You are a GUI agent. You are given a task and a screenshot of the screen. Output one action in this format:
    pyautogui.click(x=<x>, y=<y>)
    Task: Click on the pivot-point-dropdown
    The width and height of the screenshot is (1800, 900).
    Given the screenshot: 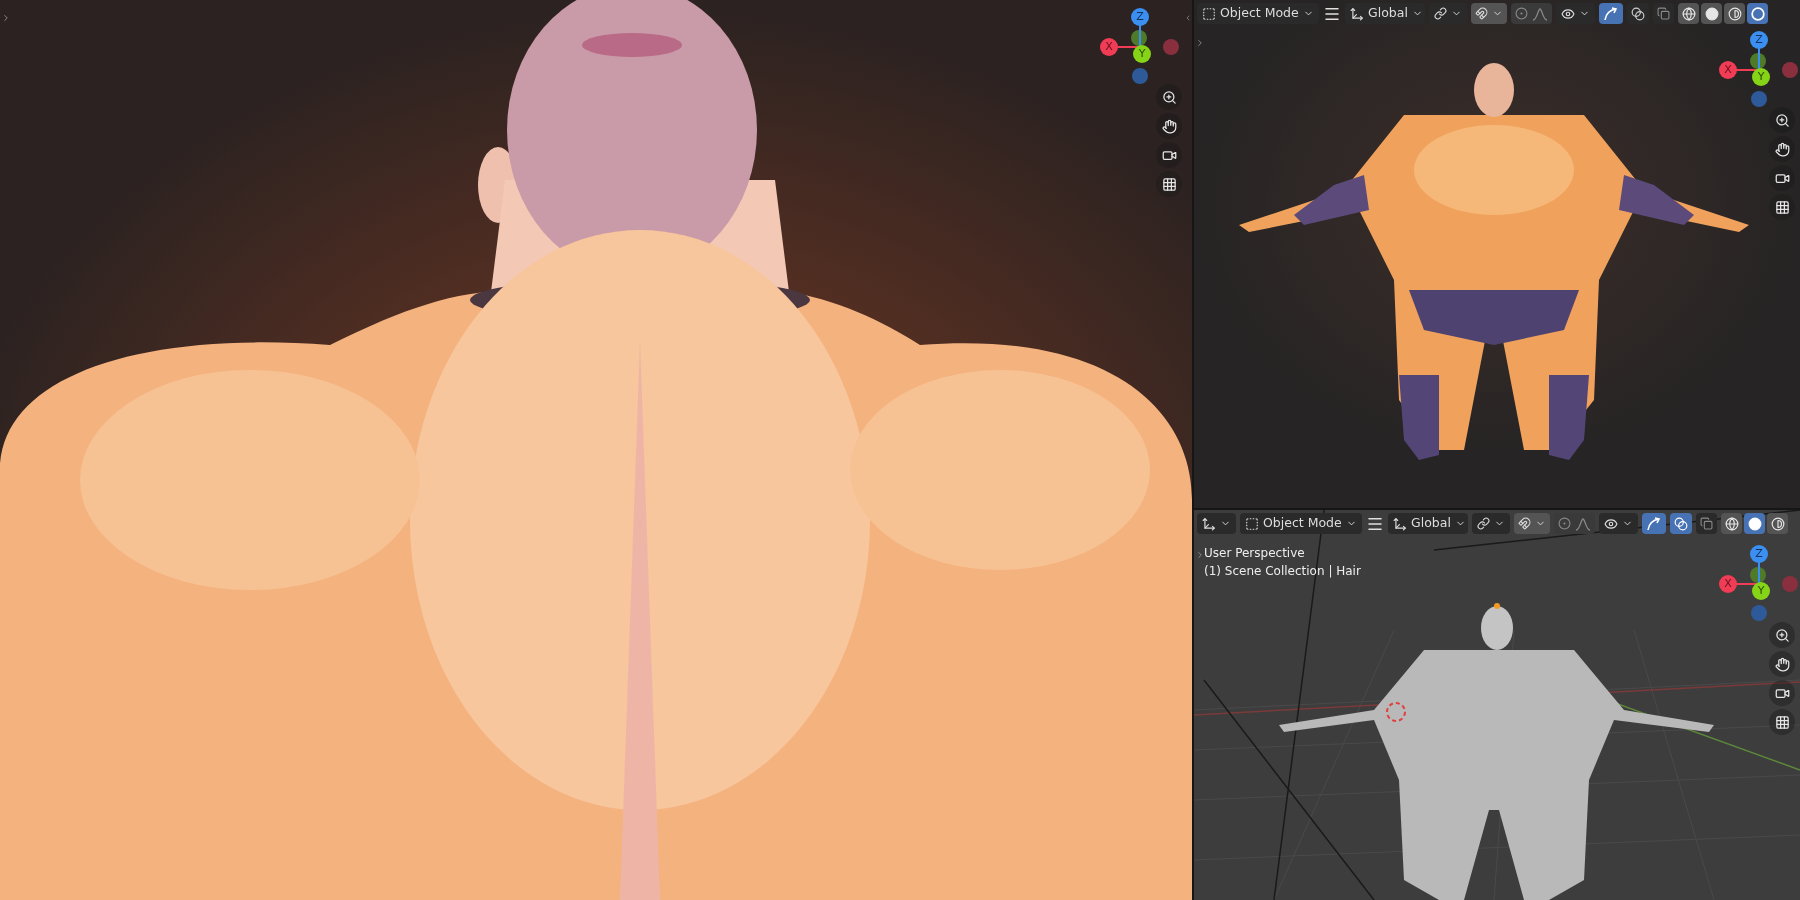 What is the action you would take?
    pyautogui.click(x=1216, y=523)
    